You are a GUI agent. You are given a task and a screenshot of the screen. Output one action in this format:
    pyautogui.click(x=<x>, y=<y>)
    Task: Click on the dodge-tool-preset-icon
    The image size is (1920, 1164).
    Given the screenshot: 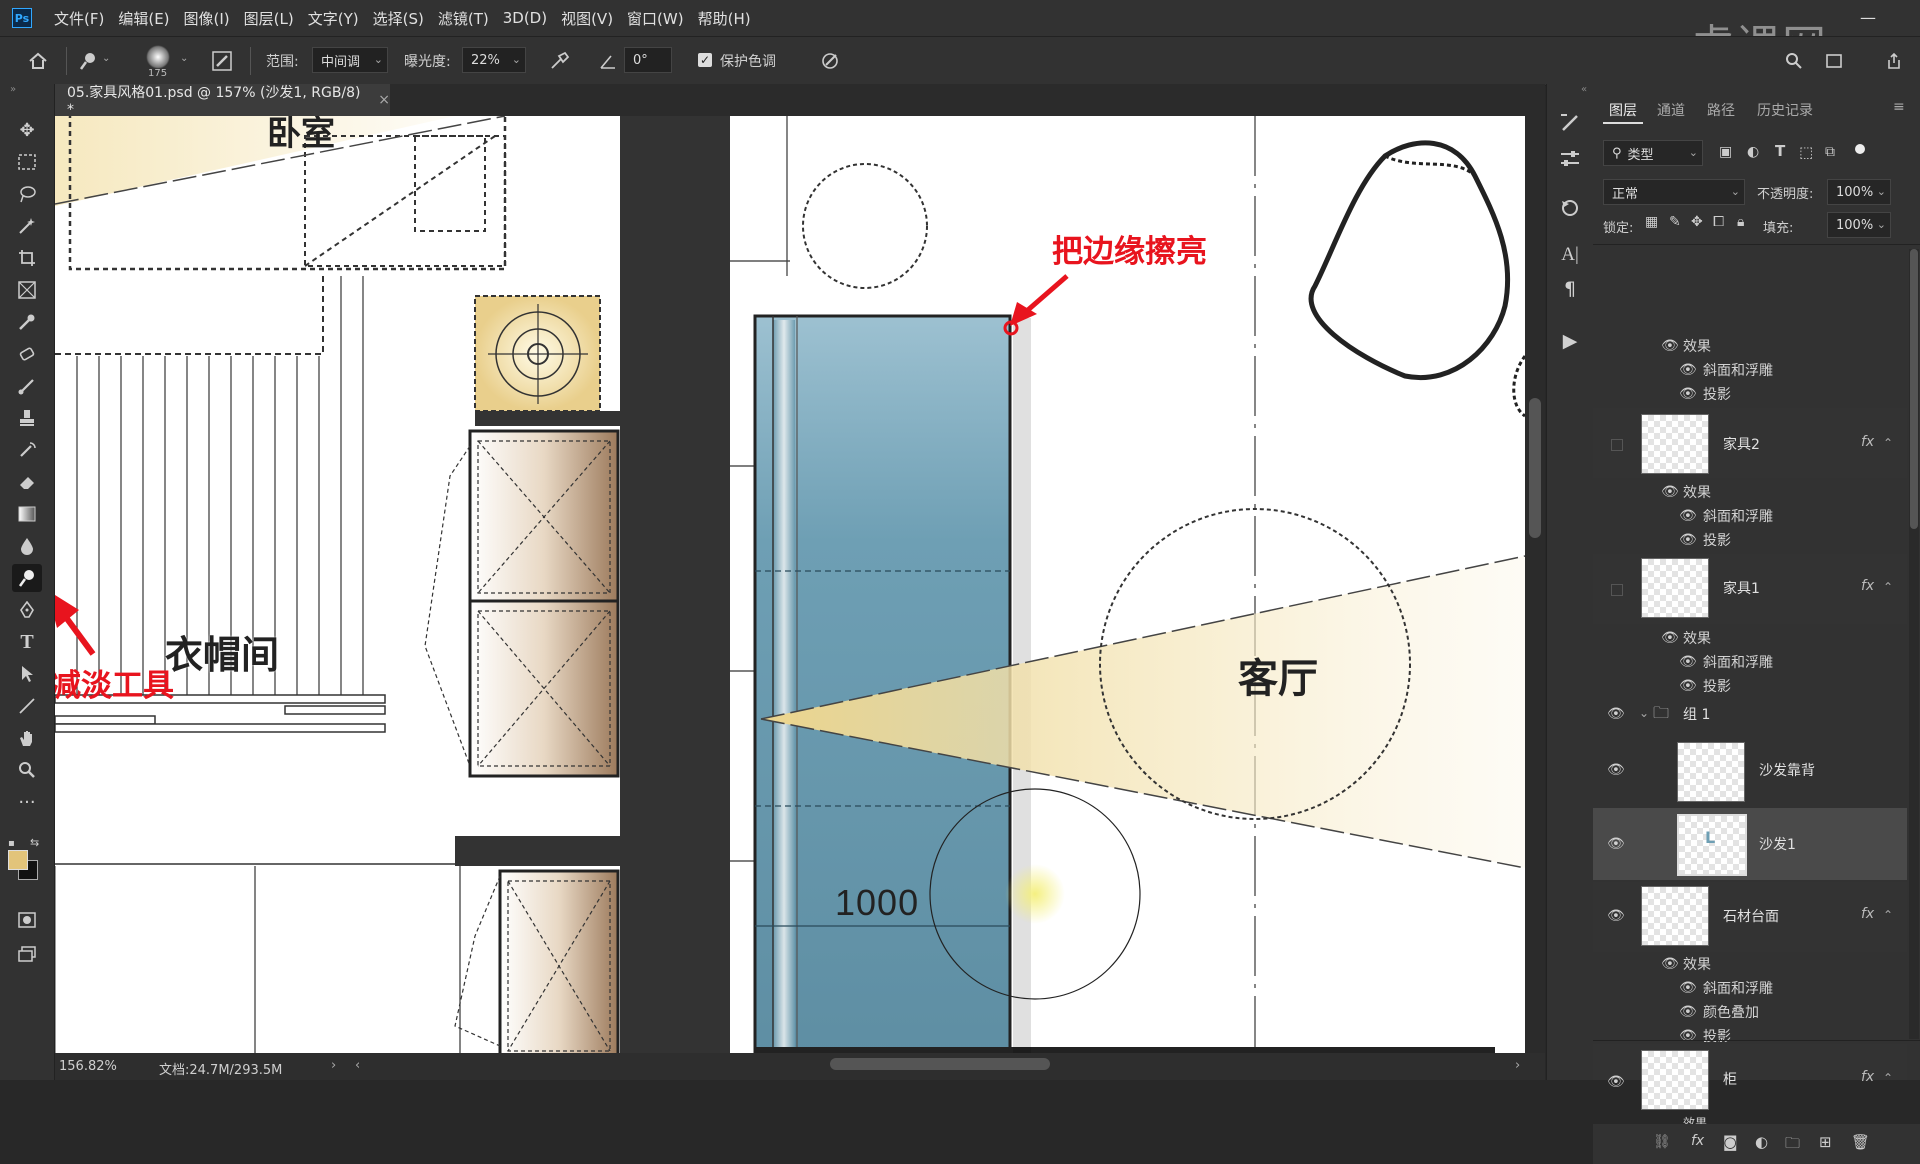 What is the action you would take?
    pyautogui.click(x=88, y=61)
    